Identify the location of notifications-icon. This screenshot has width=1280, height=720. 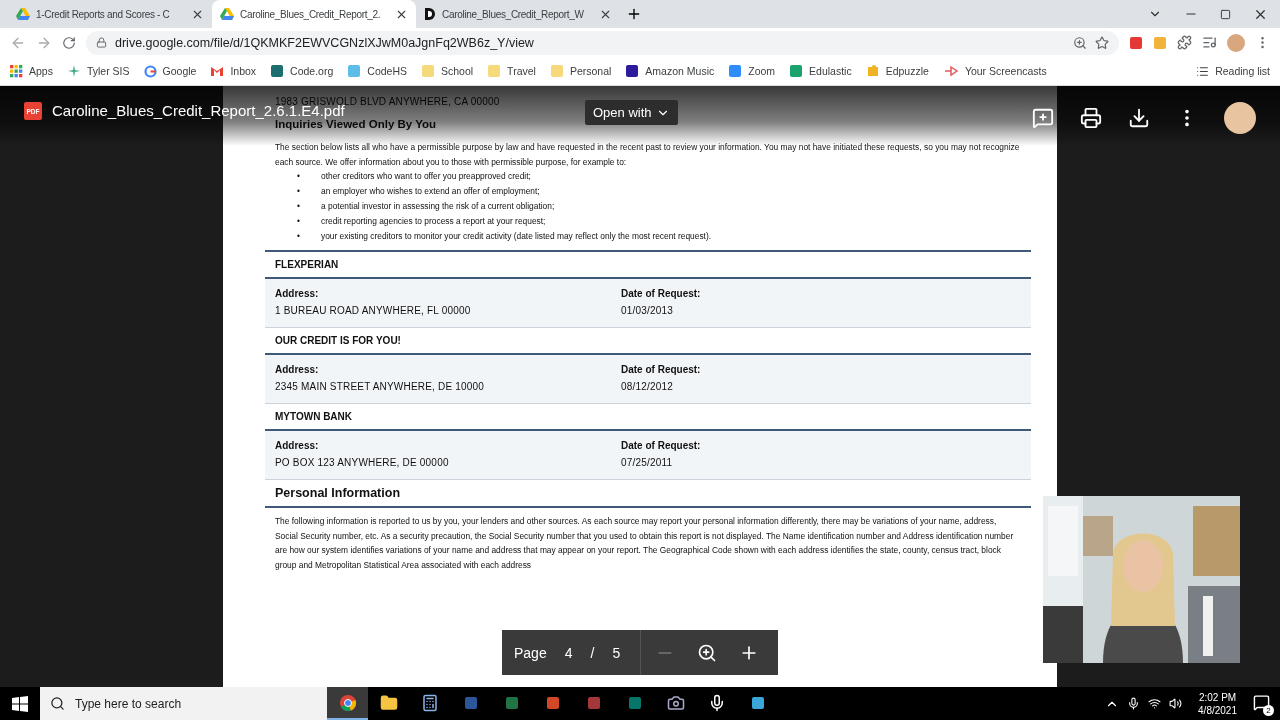
(1261, 702).